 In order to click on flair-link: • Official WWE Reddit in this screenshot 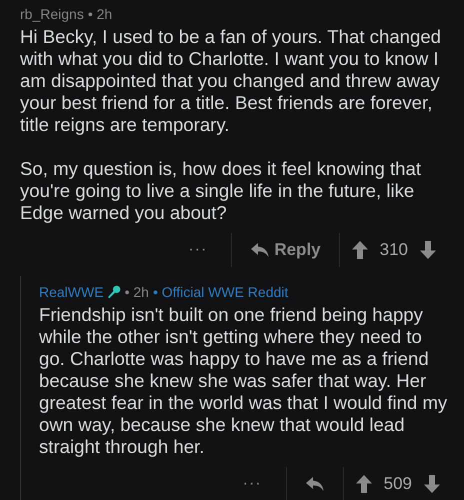, I will do `click(220, 292)`.